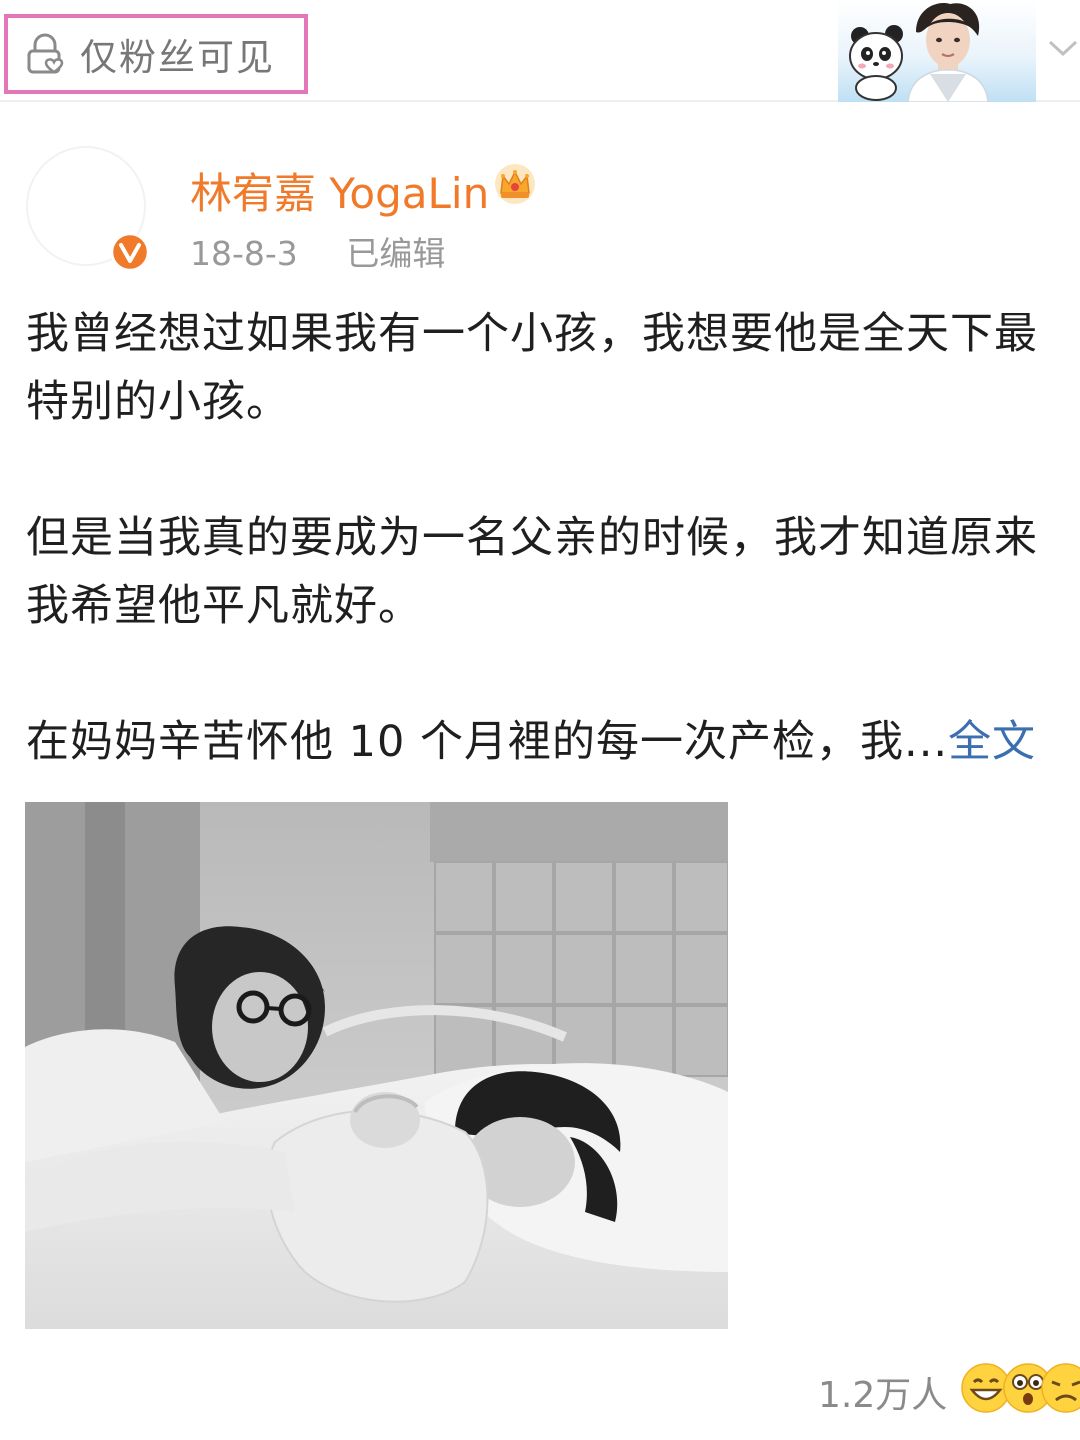 The image size is (1080, 1440). I want to click on reactions-count: 1.2万人, so click(882, 1392).